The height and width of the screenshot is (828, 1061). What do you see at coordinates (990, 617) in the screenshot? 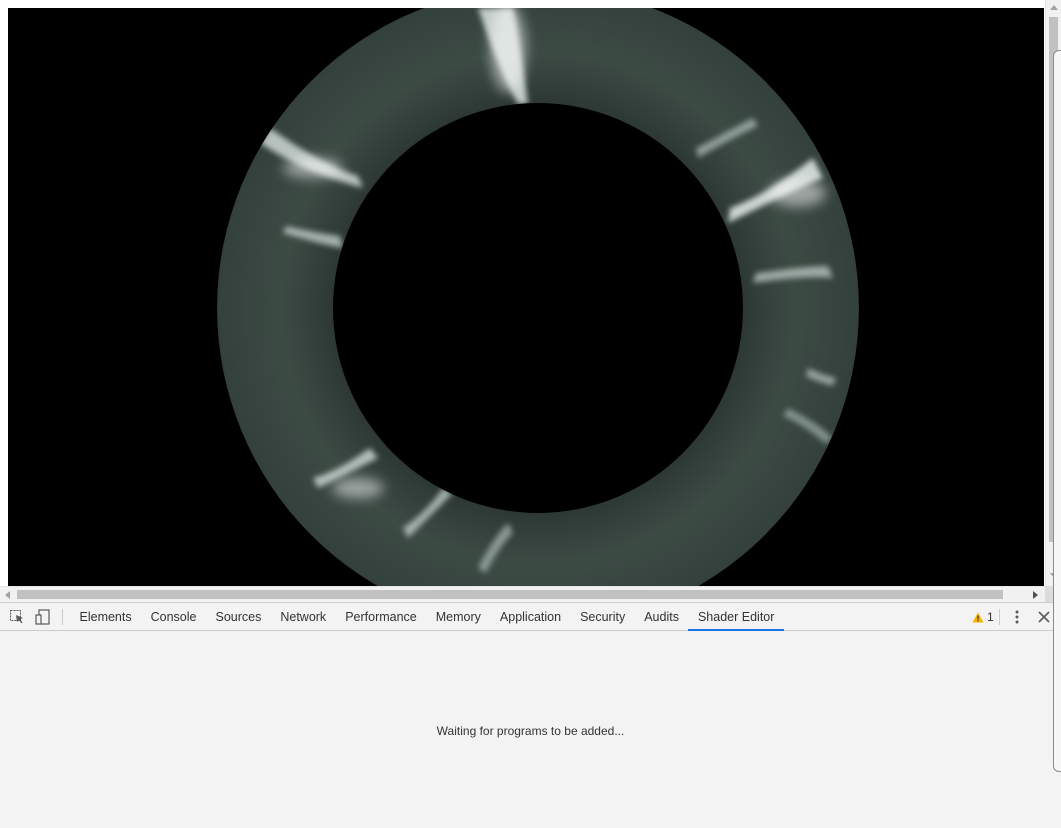
I see `warnings-count: 1` at bounding box center [990, 617].